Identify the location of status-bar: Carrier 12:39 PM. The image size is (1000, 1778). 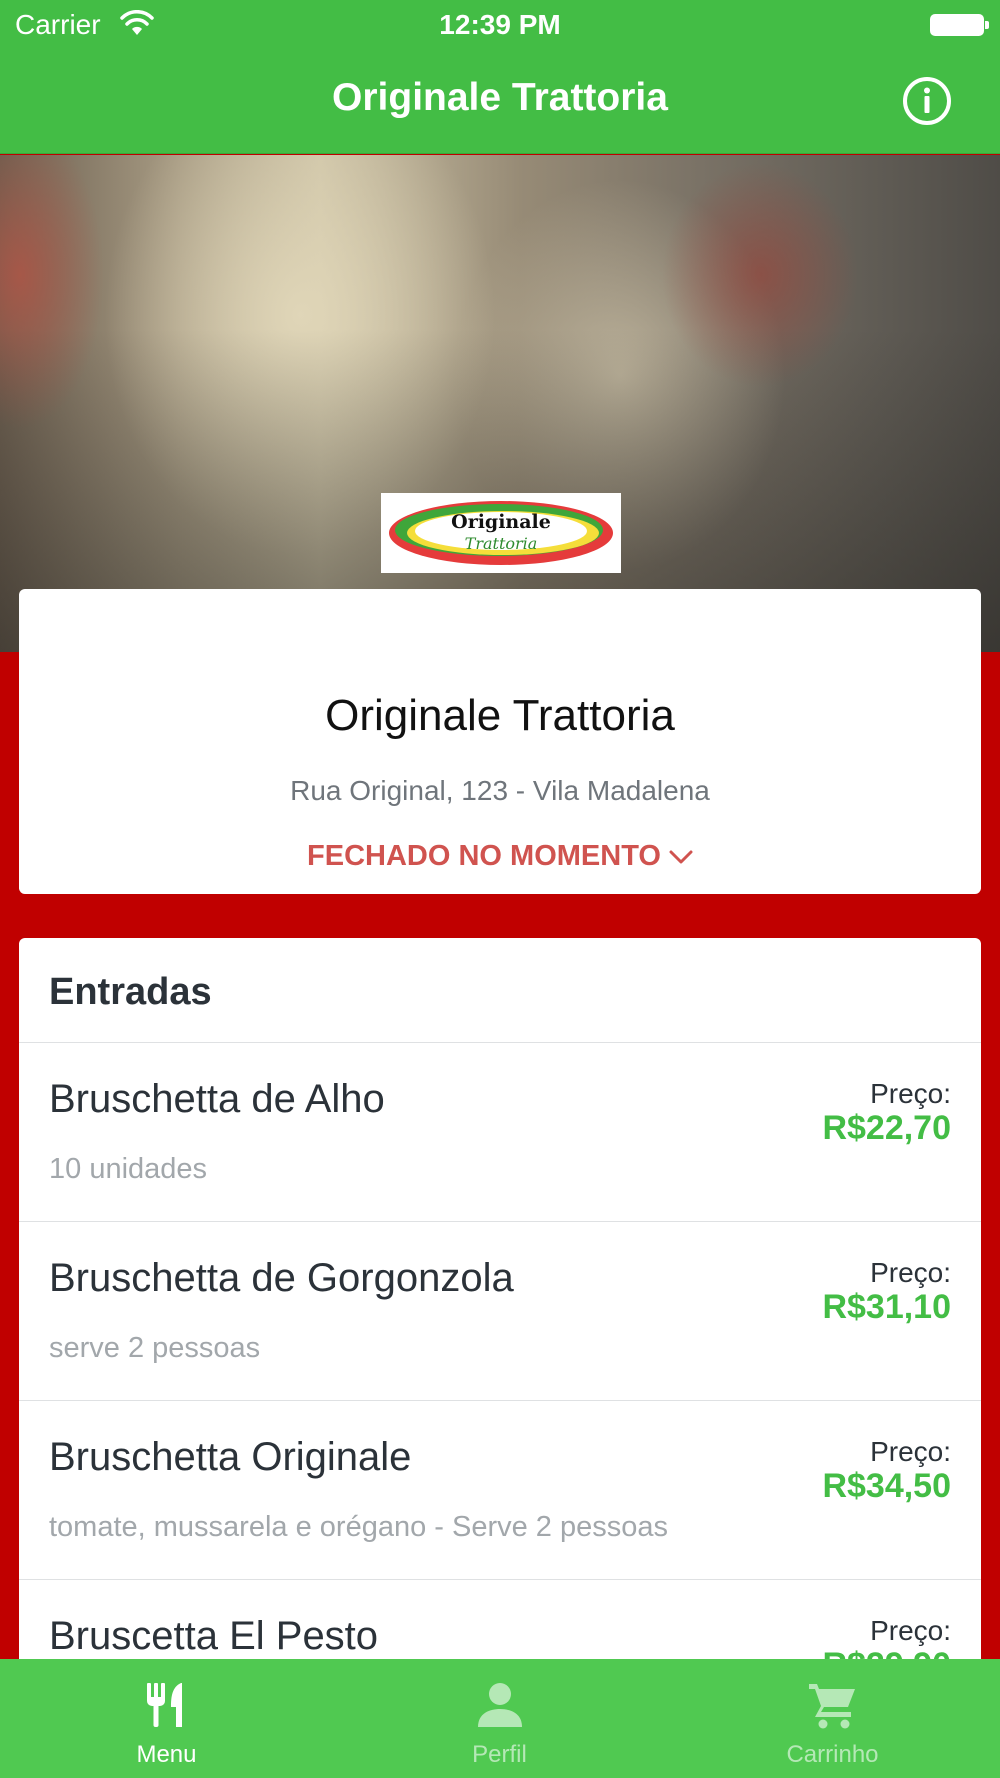
(500, 26).